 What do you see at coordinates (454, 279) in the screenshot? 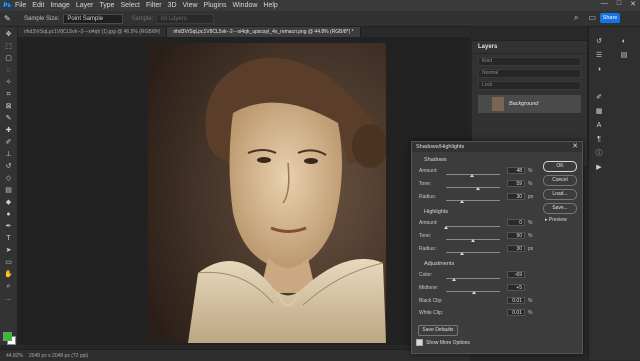
I see `color-knob` at bounding box center [454, 279].